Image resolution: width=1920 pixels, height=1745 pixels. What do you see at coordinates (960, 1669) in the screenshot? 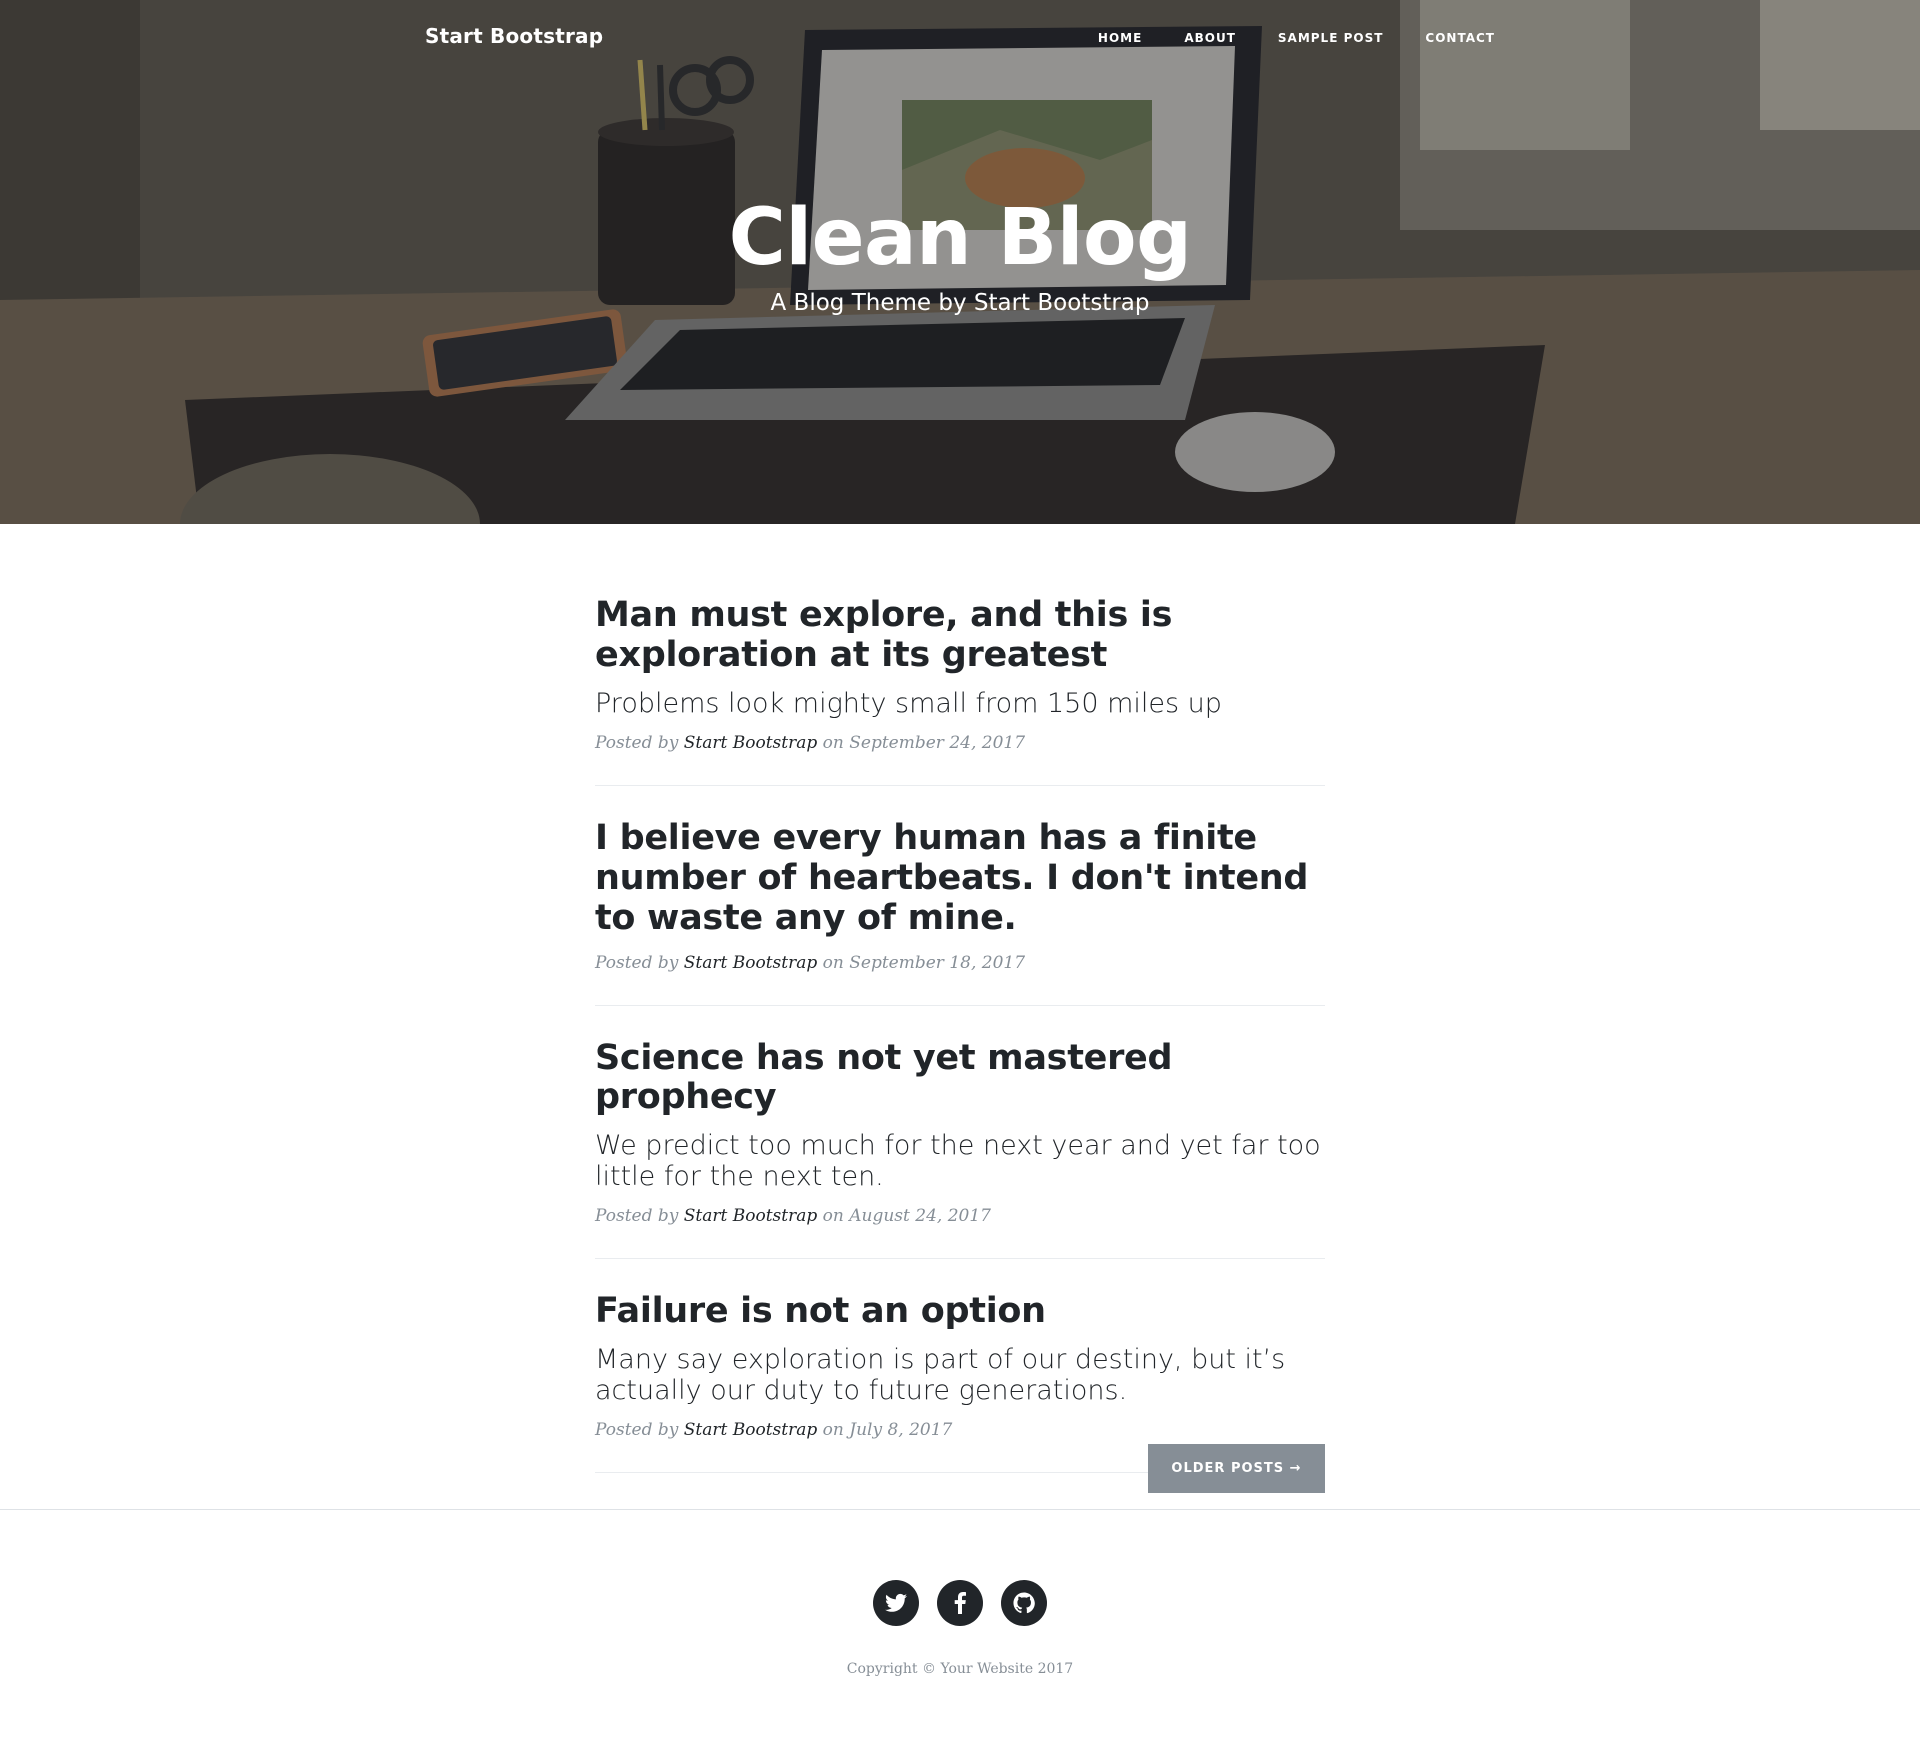
I see `copyright-text: Copyright © Your Website 2017` at bounding box center [960, 1669].